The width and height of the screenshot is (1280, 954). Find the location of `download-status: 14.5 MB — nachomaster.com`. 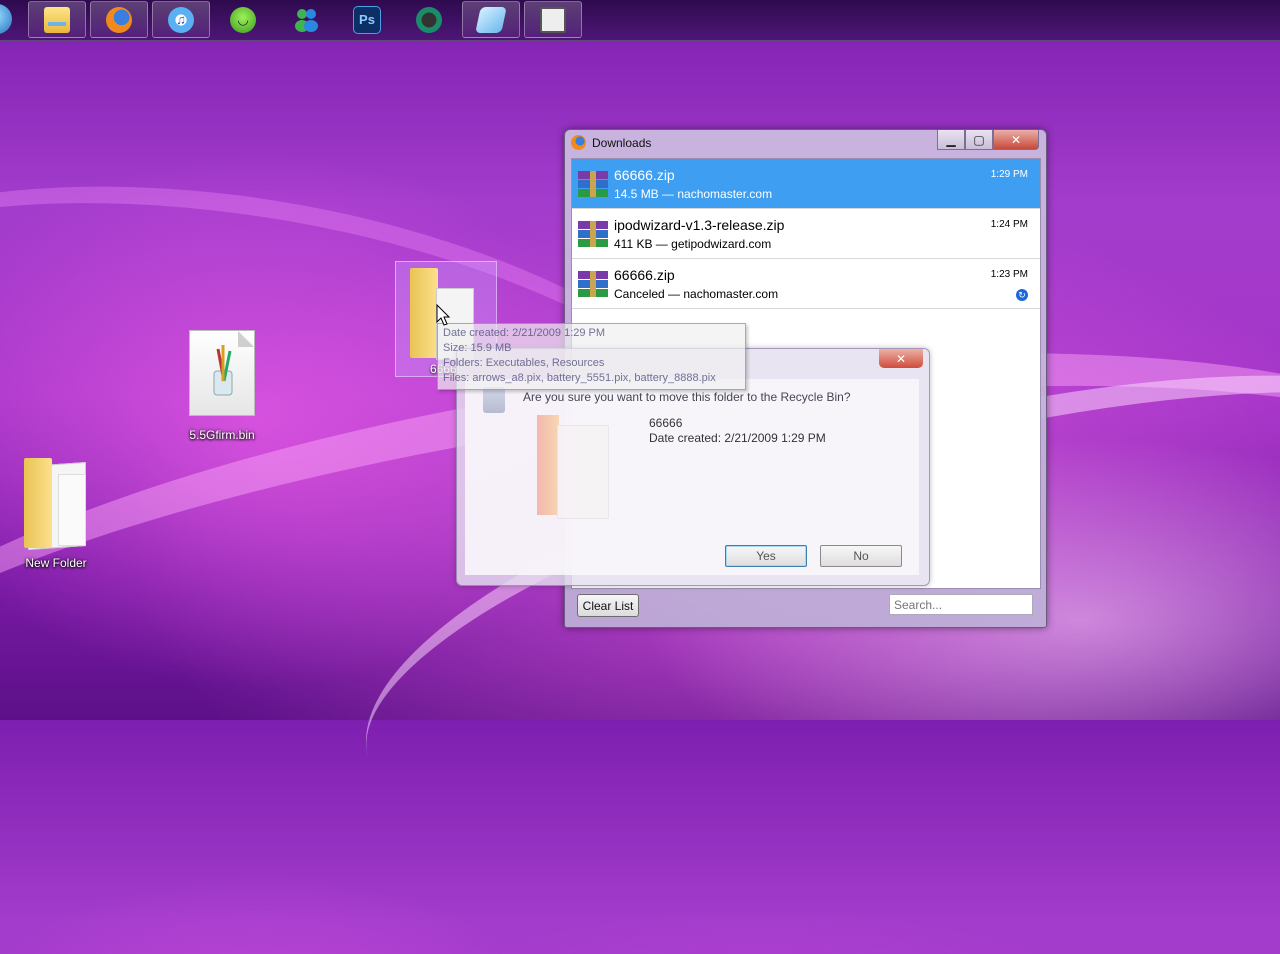

download-status: 14.5 MB — nachomaster.com is located at coordinates (693, 194).